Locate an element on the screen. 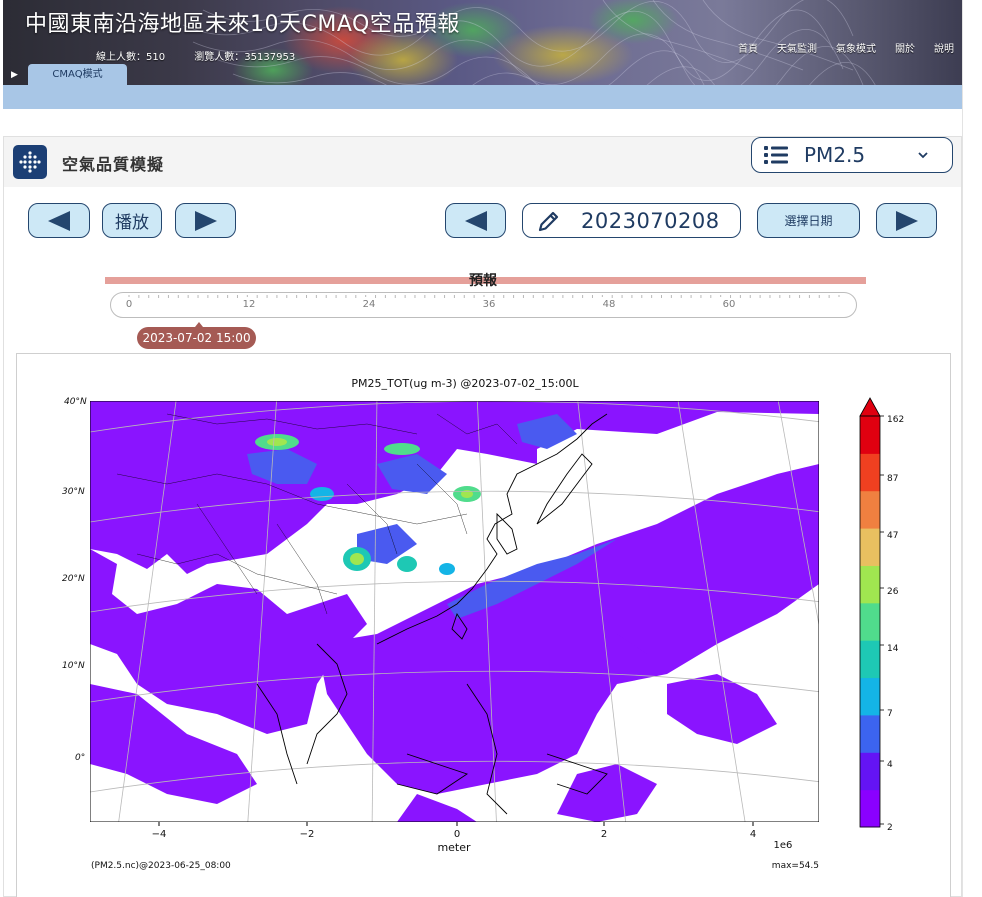  previous-date-button is located at coordinates (475, 220).